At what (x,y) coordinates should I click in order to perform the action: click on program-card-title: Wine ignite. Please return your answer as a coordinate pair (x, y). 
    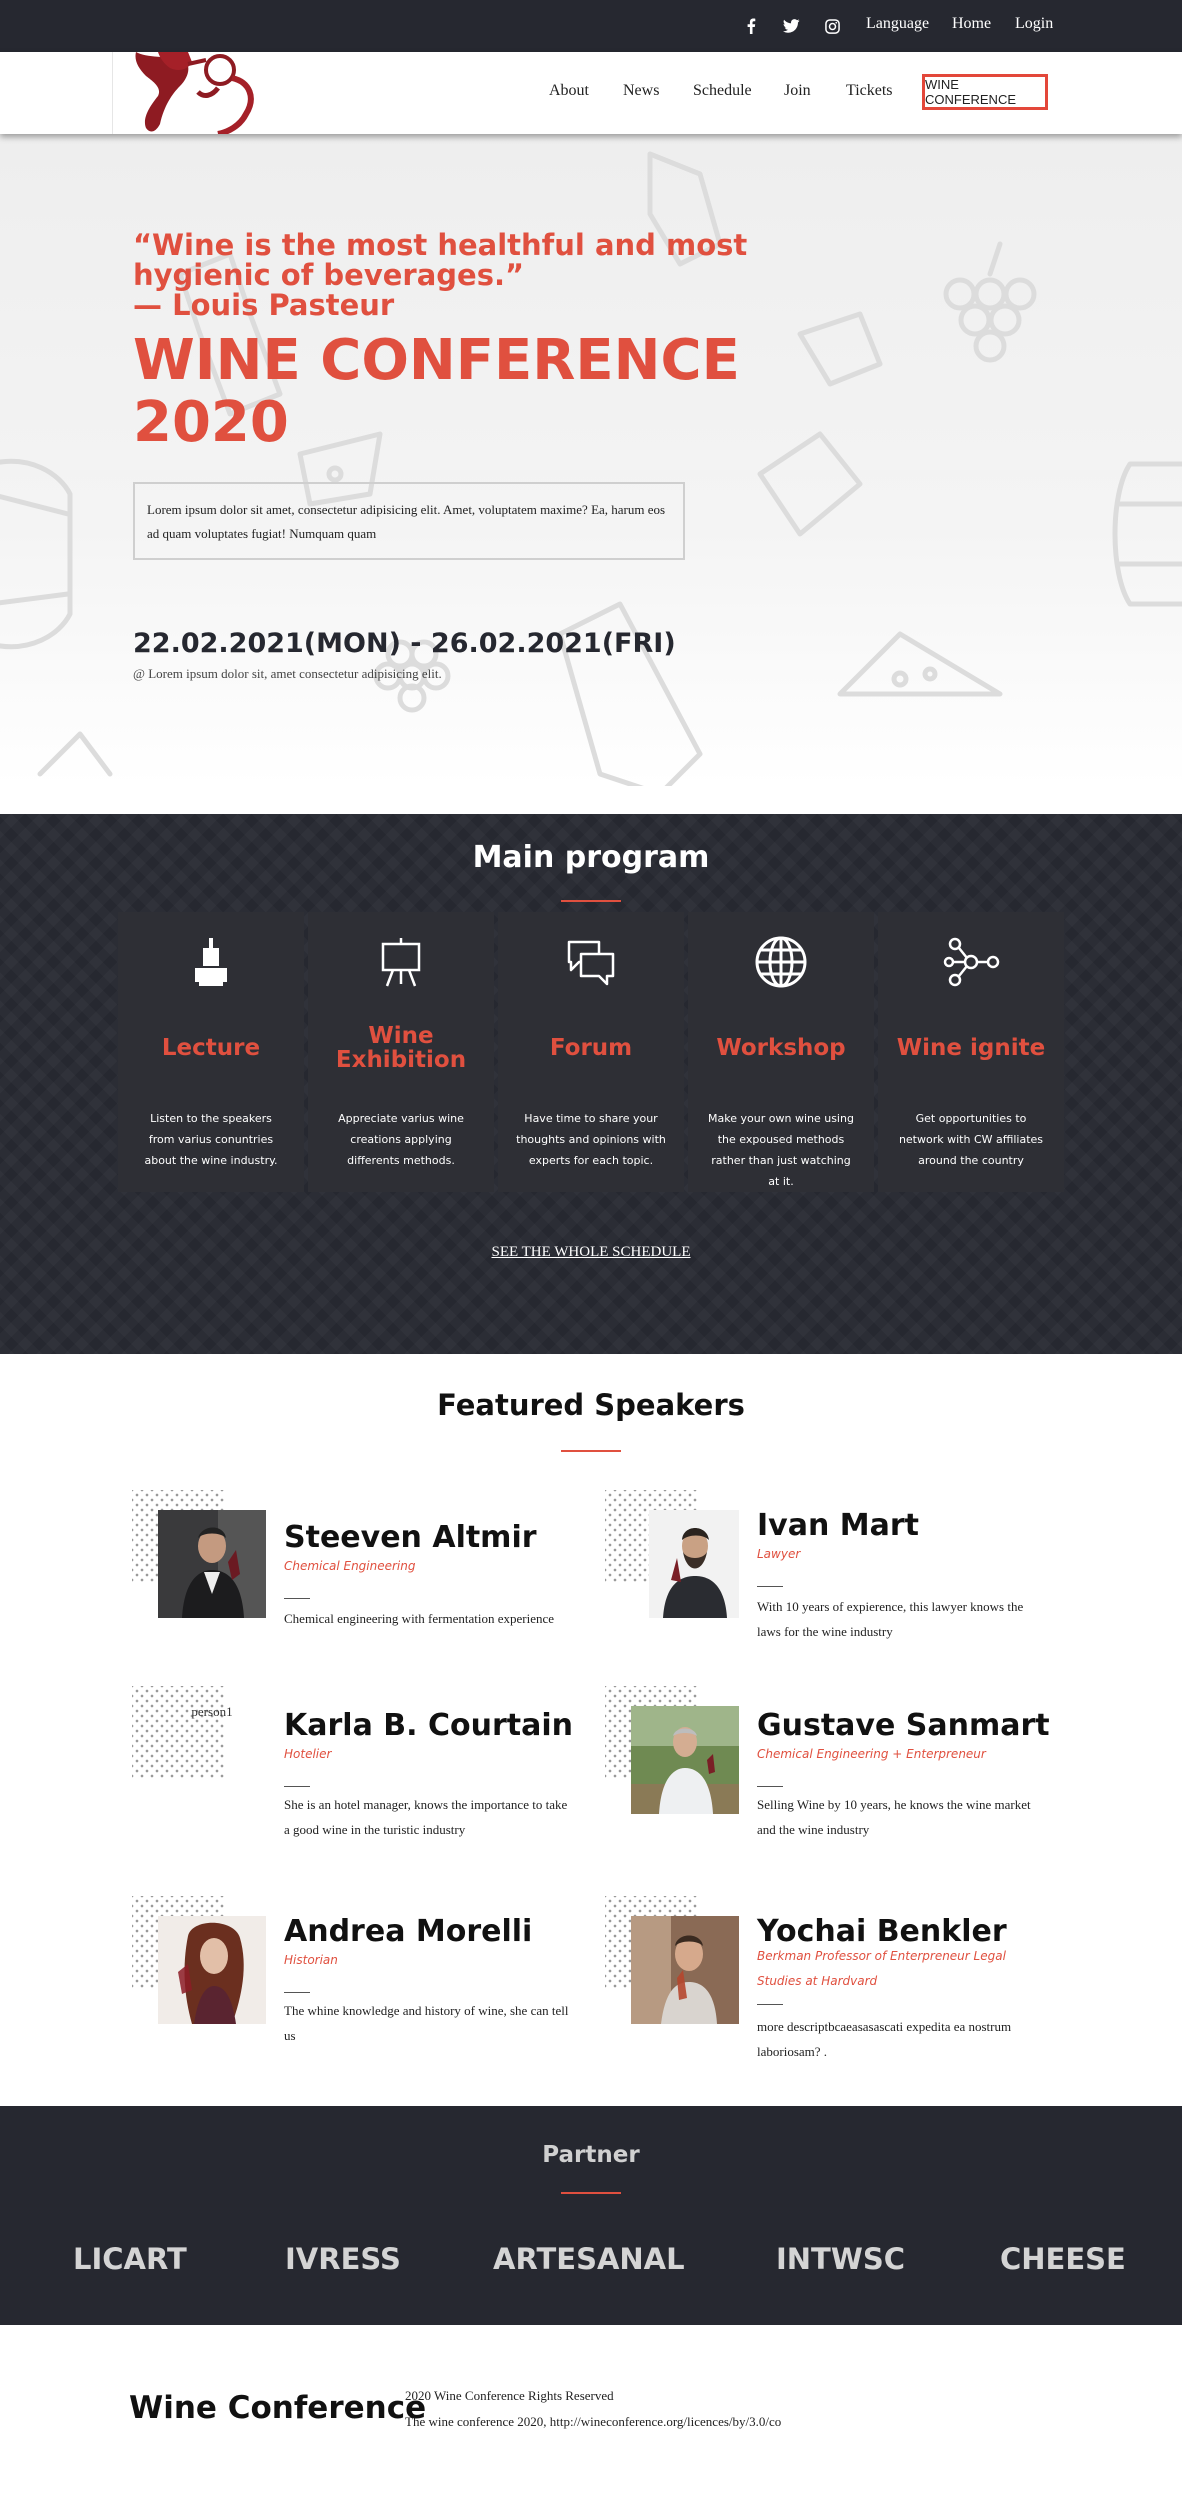
    Looking at the image, I should click on (971, 1048).